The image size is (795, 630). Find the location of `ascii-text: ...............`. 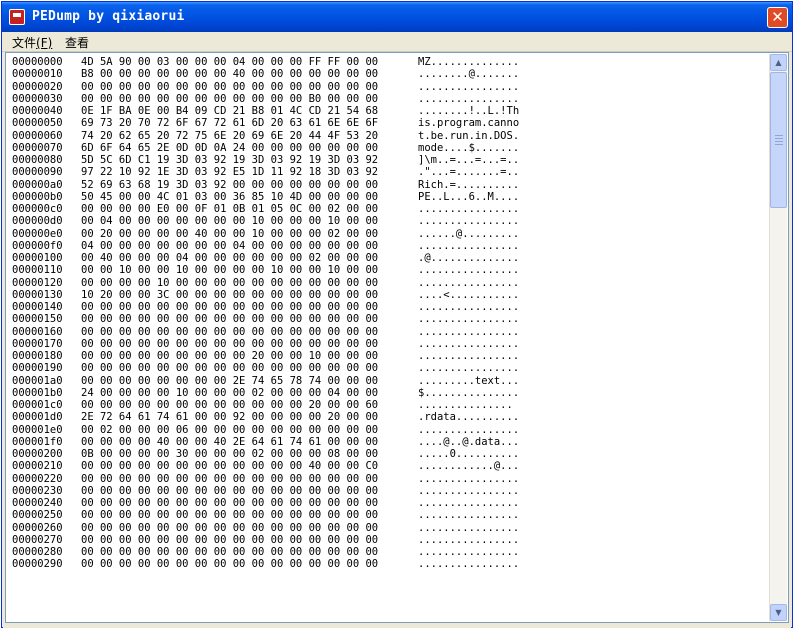

ascii-text: ............... is located at coordinates (465, 405).